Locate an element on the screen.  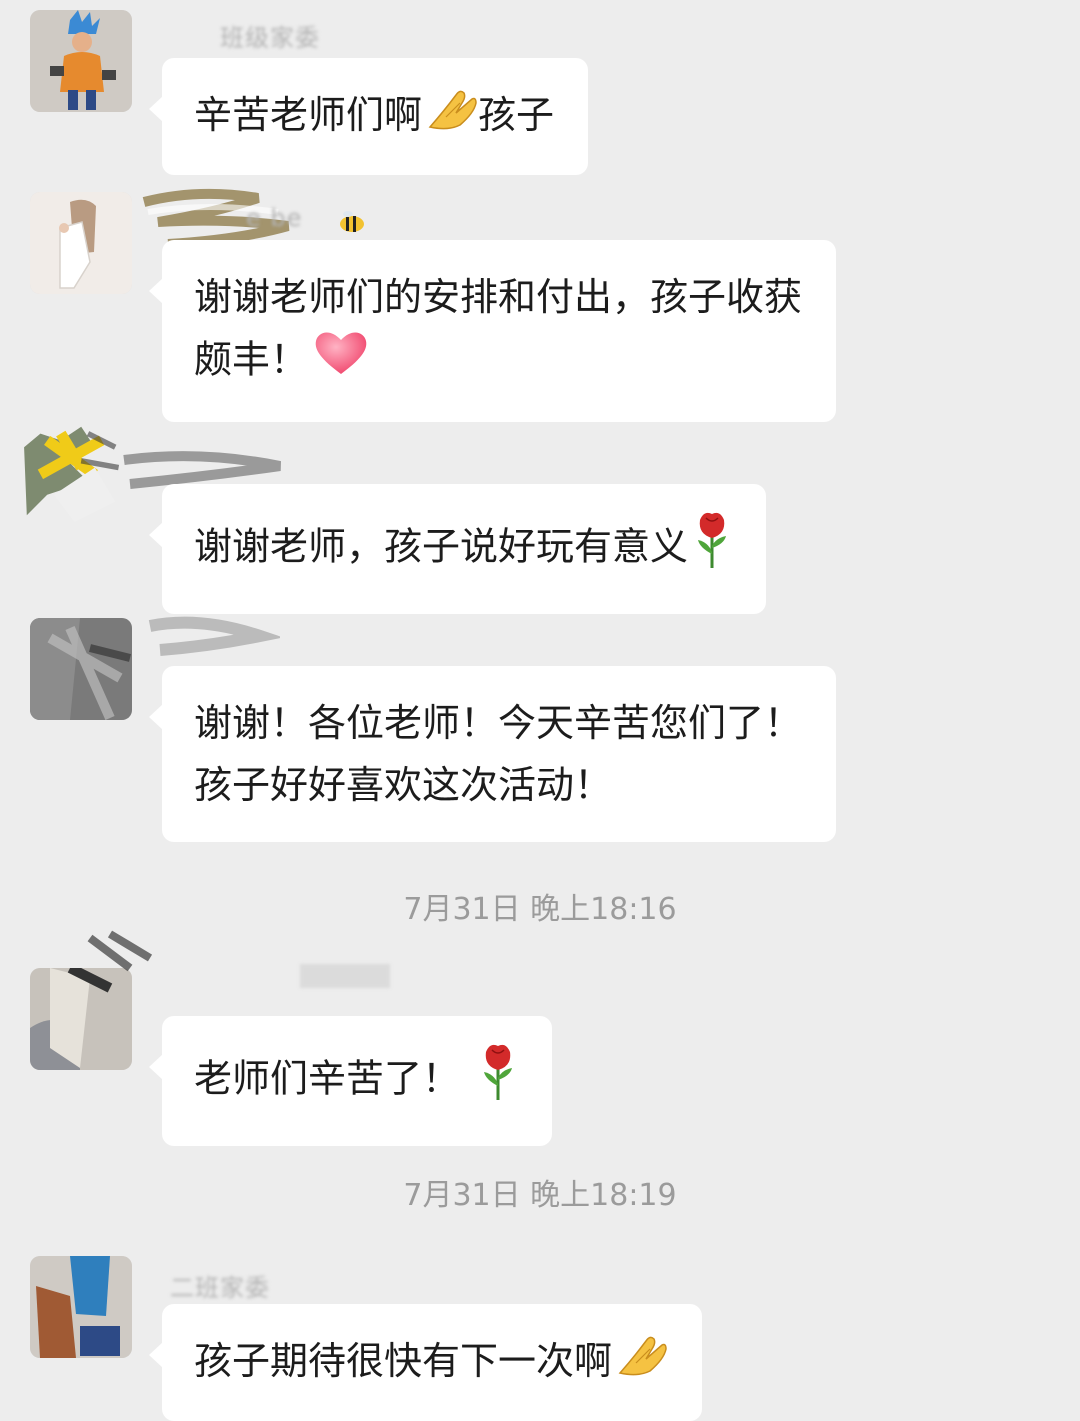
message-text: 谢谢老师，孩子说好玩有意义 is located at coordinates (441, 546).